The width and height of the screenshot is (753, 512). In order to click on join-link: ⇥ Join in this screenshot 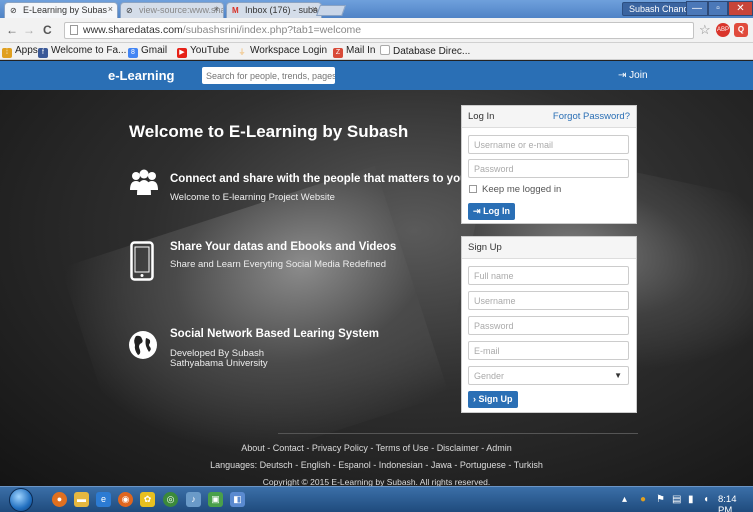, I will do `click(633, 75)`.